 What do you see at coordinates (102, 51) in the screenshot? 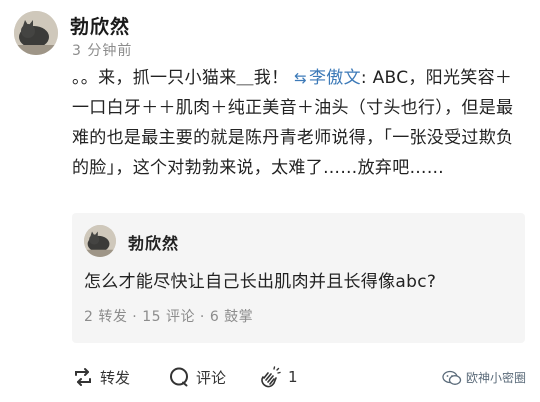
I see `post-timestamp: 3 分钟前` at bounding box center [102, 51].